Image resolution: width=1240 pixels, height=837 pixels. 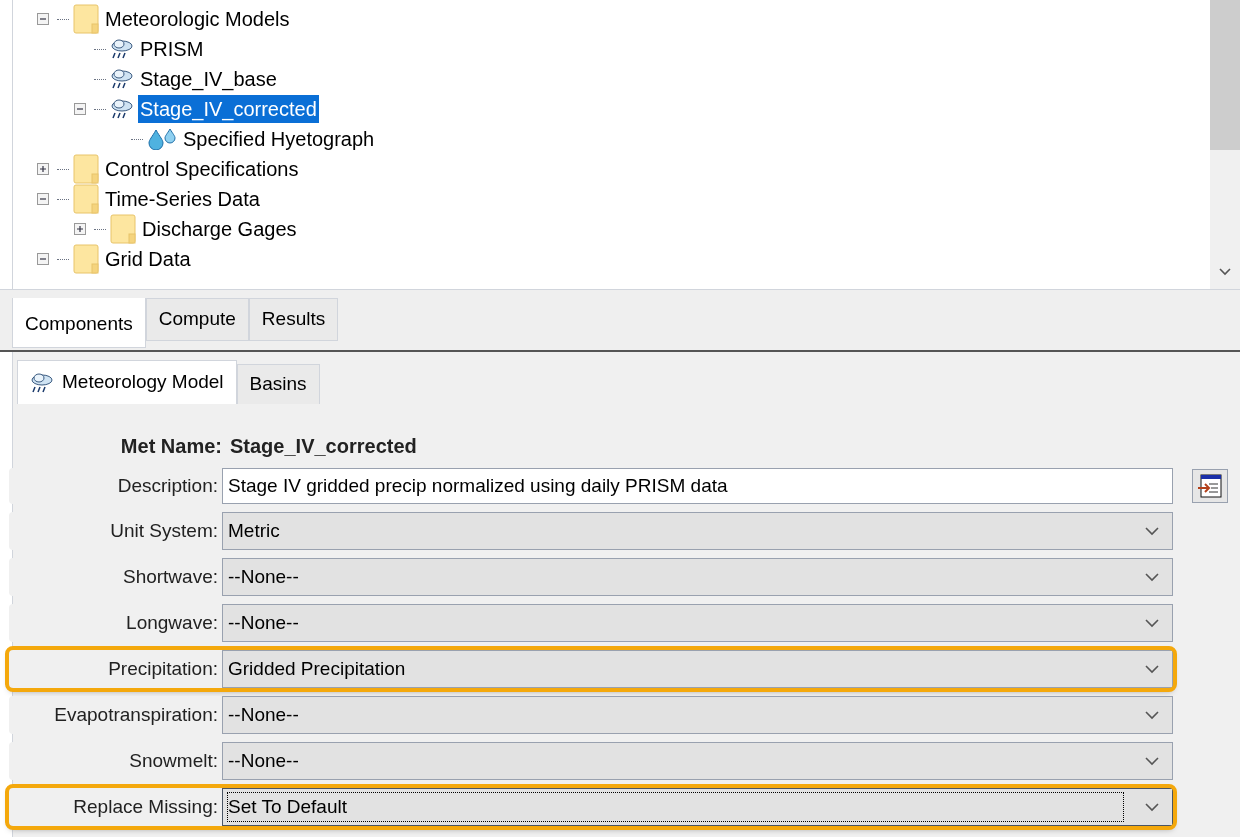 What do you see at coordinates (219, 229) in the screenshot?
I see `tree-item: Discharge Gages` at bounding box center [219, 229].